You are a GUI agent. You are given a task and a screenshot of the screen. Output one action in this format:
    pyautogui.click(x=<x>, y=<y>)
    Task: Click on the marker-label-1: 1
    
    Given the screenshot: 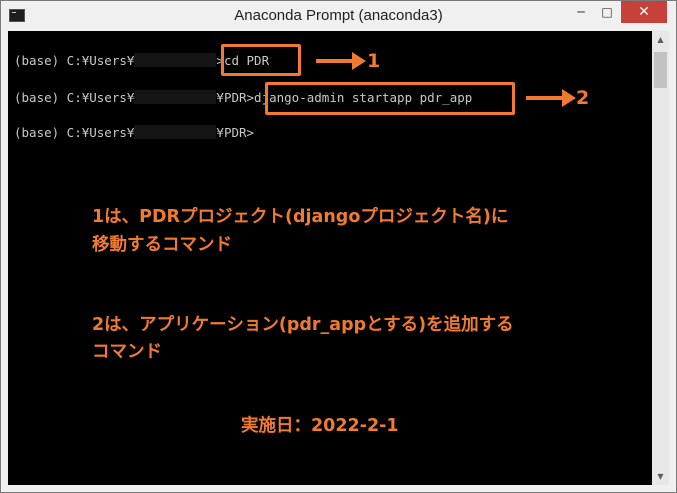 What is the action you would take?
    pyautogui.click(x=374, y=61)
    